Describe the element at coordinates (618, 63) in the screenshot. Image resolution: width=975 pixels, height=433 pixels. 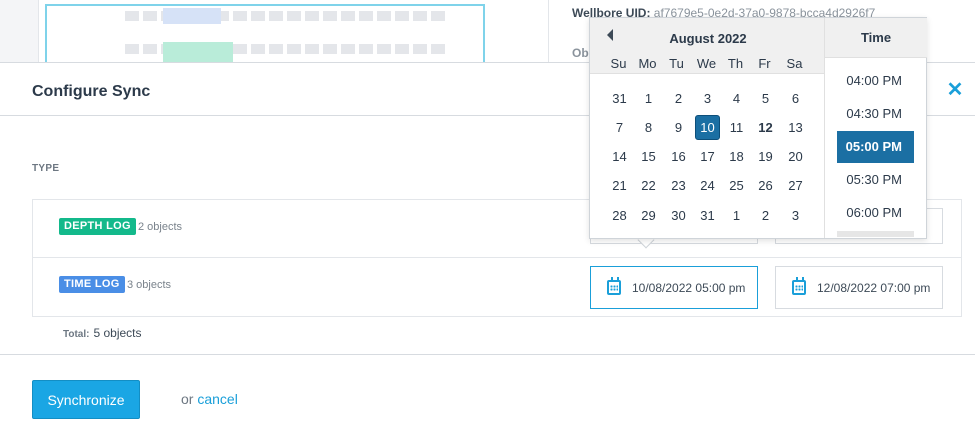
I see `weekday-label: Su` at that location.